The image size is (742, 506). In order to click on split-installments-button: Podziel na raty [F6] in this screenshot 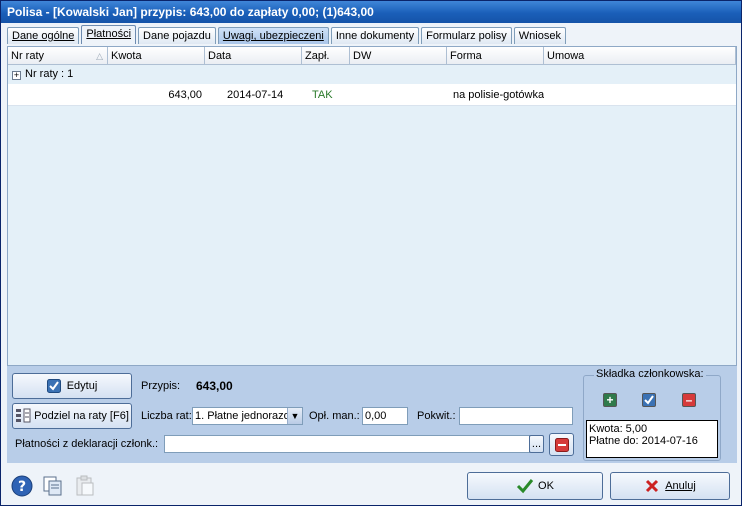, I will do `click(72, 416)`.